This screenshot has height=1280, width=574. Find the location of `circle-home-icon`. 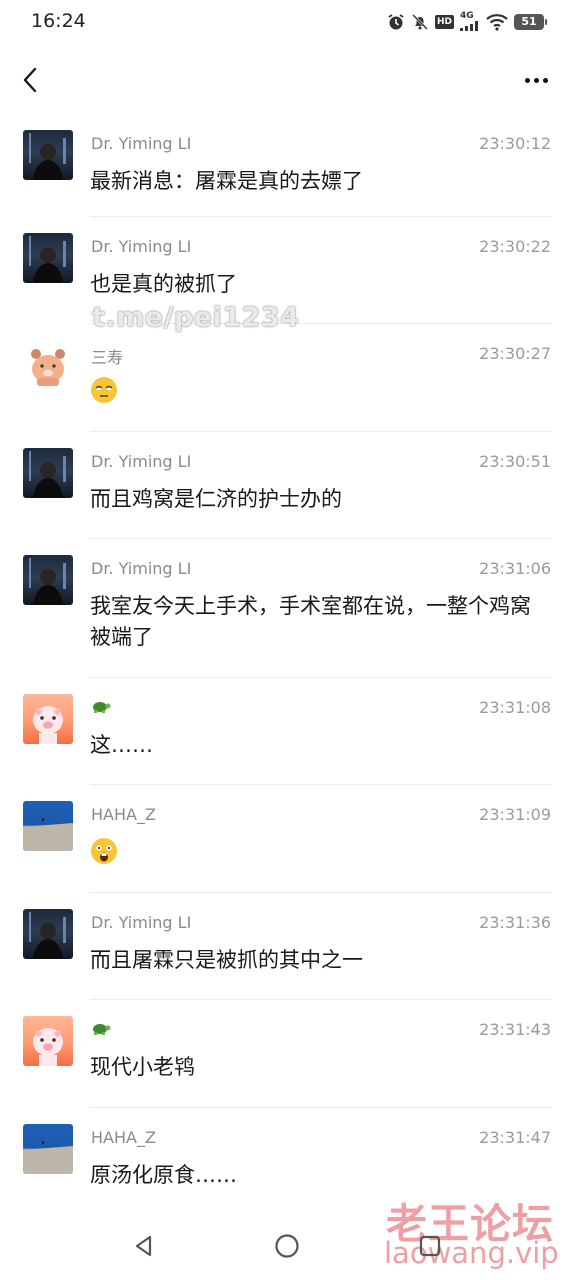

circle-home-icon is located at coordinates (287, 1246).